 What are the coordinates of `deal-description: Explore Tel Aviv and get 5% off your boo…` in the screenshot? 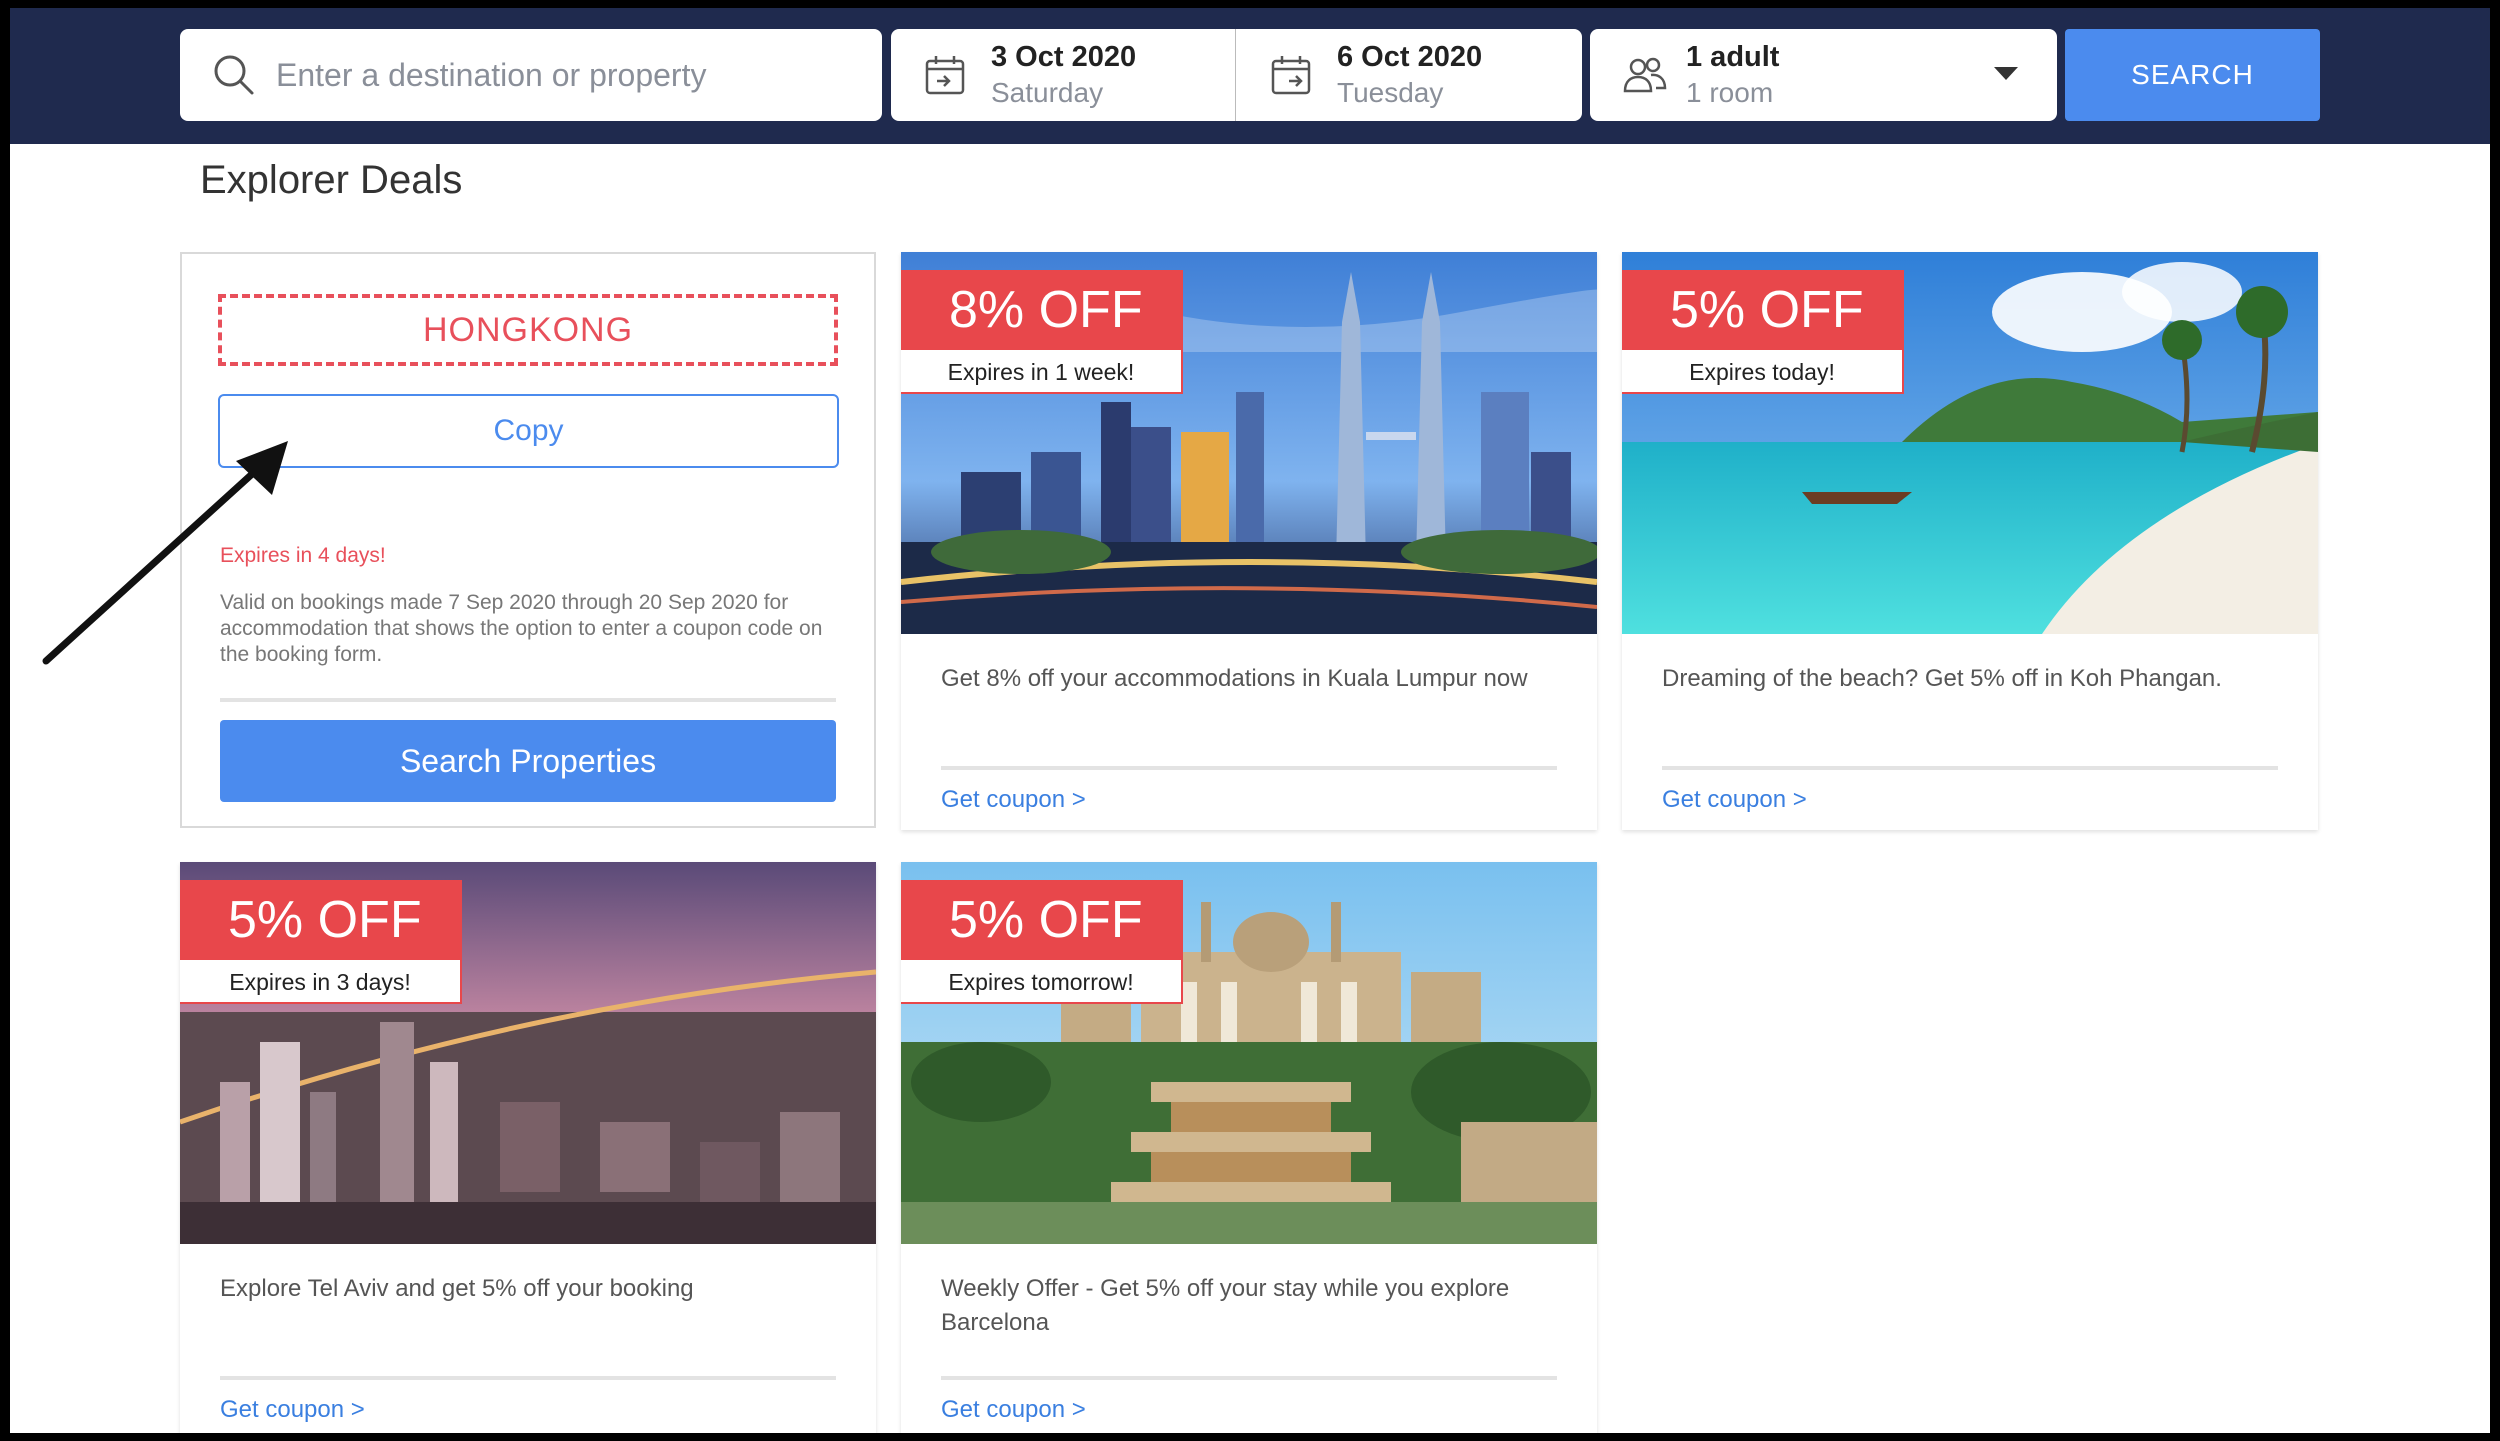 It's located at (457, 1288).